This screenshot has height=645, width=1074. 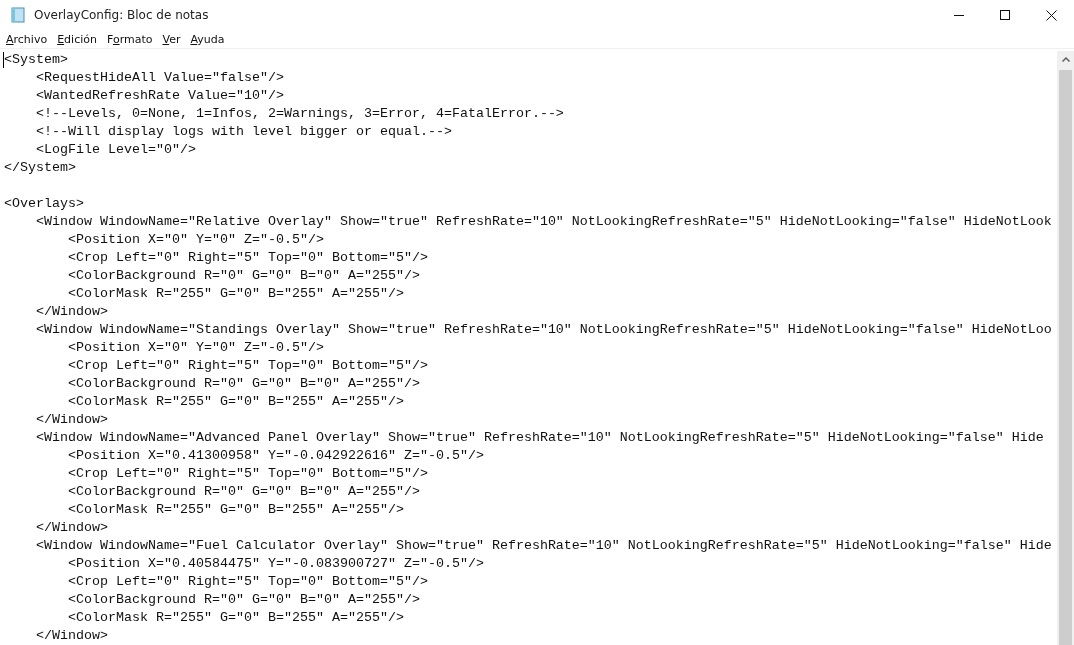 I want to click on code-line: <Window WindowName="Fuel Calculator Overlay" Show="true" RefreshRate="10" NotLookingRefreshRate="5" HideNotLooking="false" Hide, so click(x=544, y=546).